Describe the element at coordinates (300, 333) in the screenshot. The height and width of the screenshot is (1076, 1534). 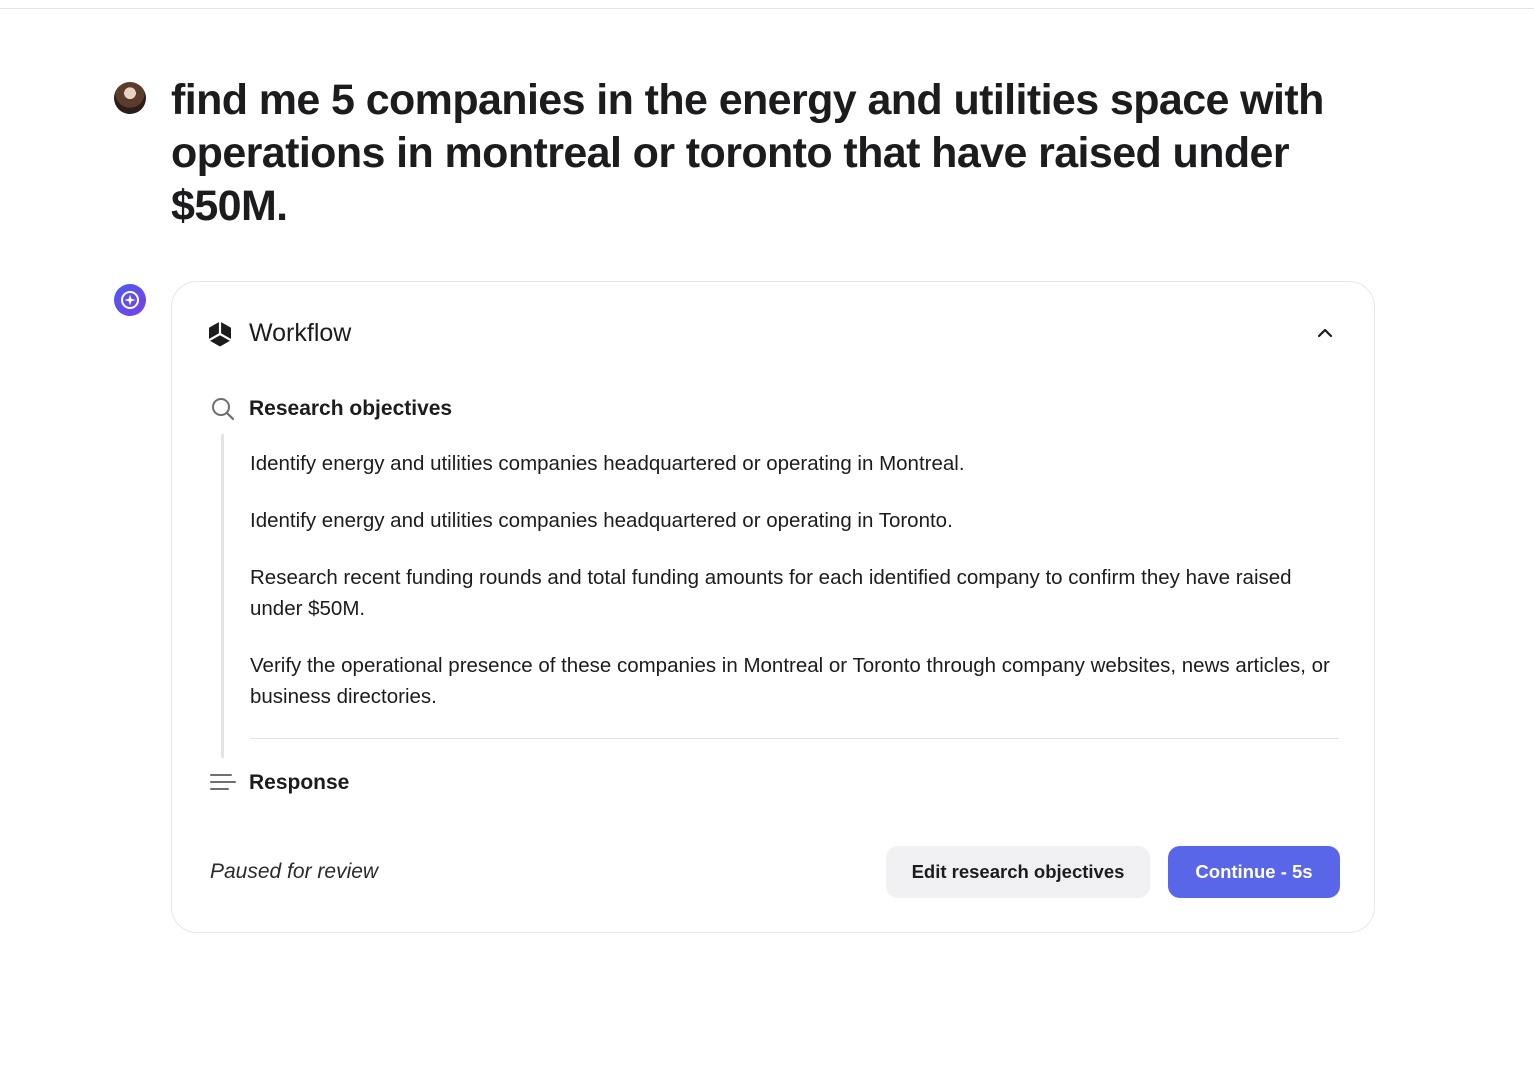
I see `workflow-title: Workflow` at that location.